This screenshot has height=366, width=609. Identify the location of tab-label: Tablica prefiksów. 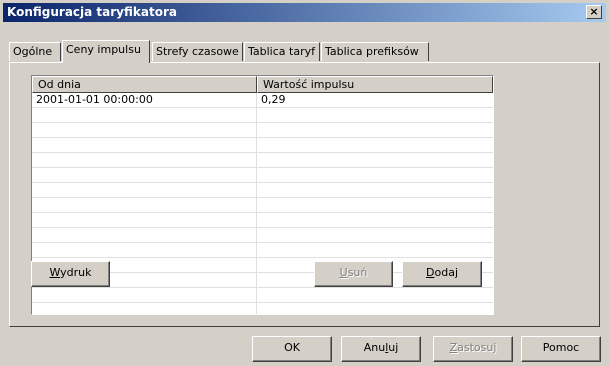
(372, 51).